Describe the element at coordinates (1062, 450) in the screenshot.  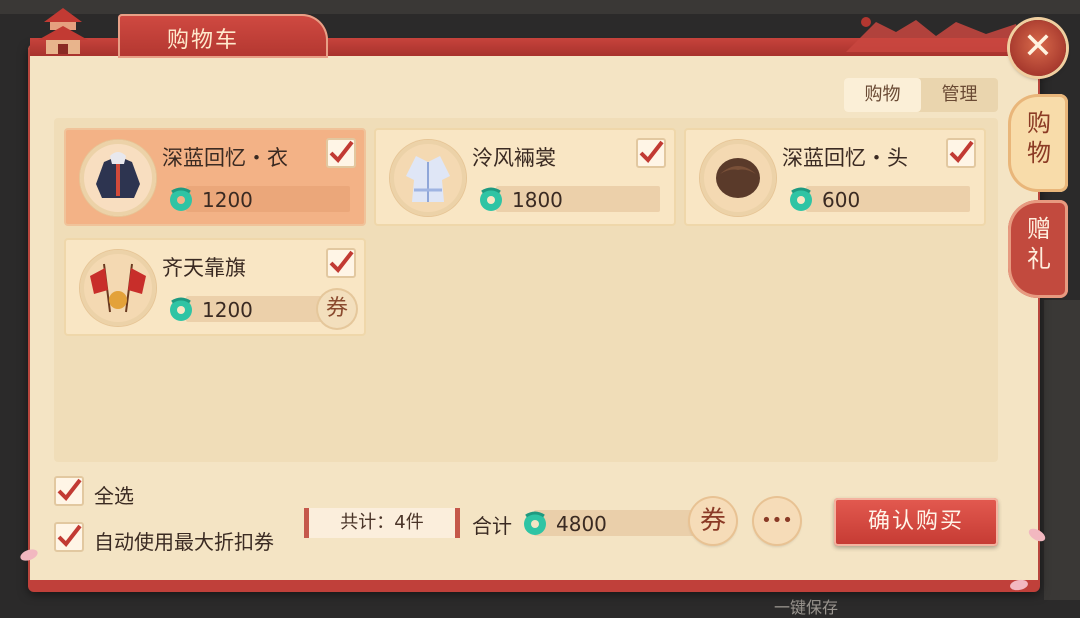
I see `background-bar-right` at that location.